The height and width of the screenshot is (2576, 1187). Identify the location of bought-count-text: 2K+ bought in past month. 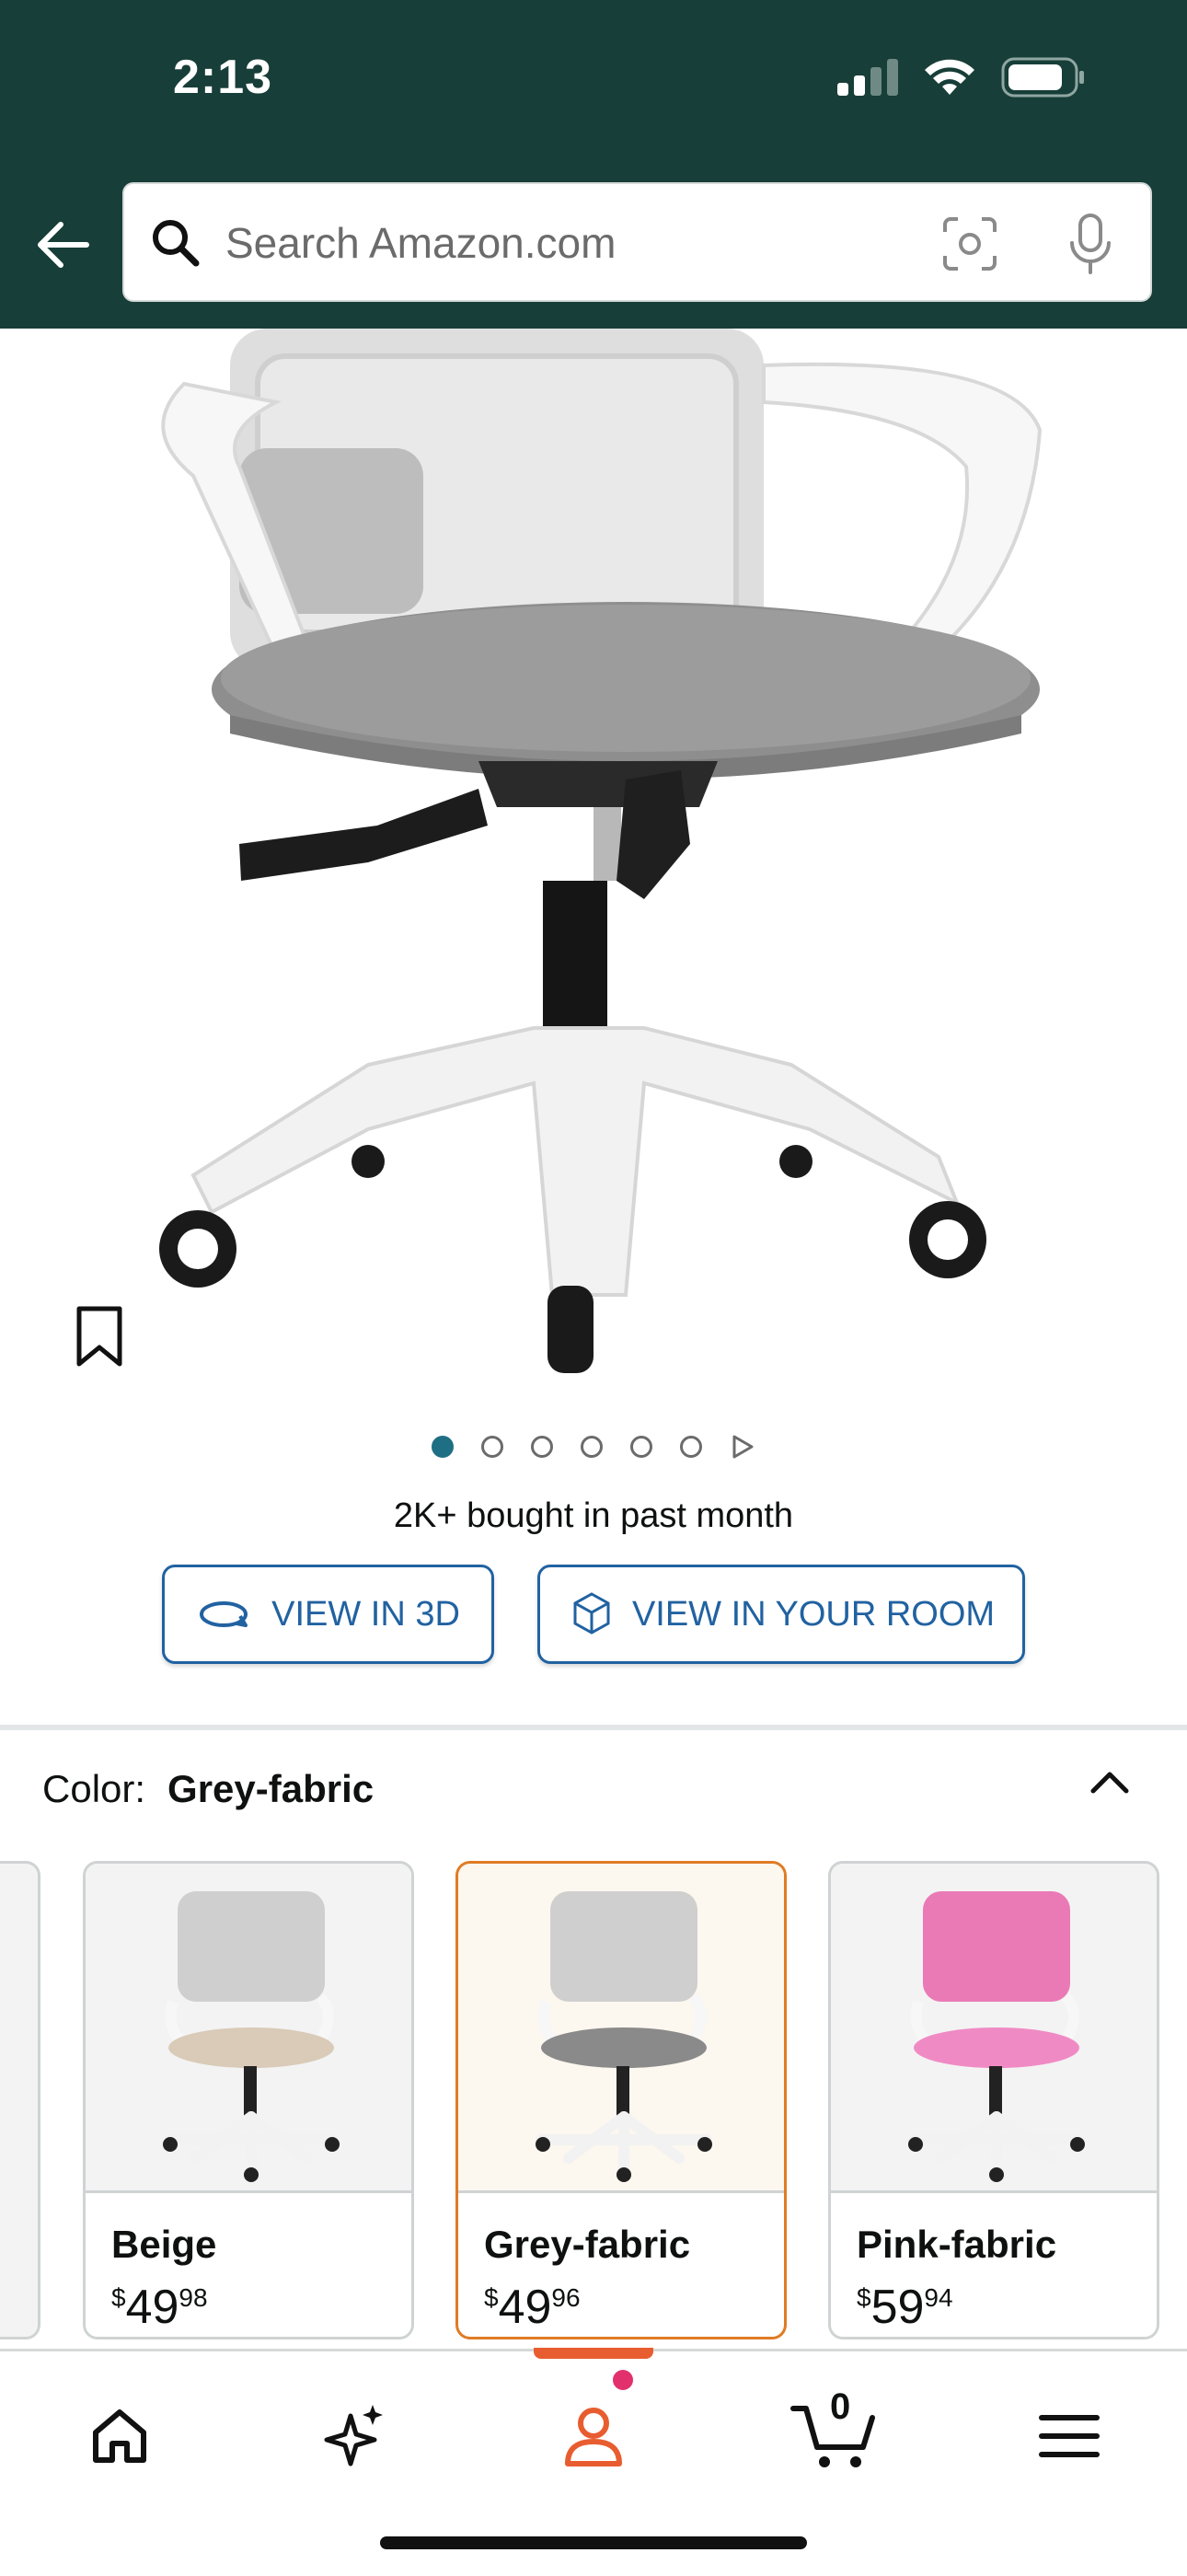
(593, 1515).